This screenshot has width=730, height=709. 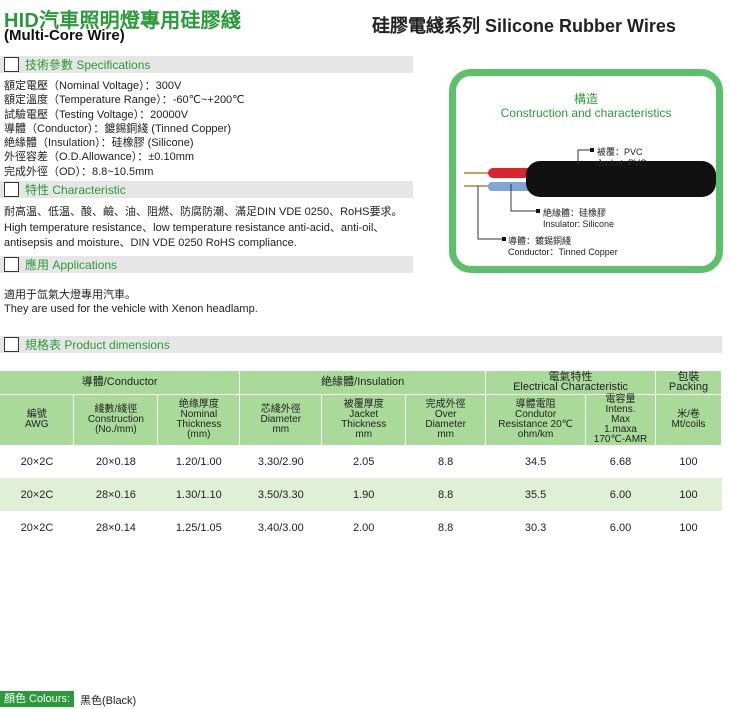 What do you see at coordinates (280, 461) in the screenshot?
I see `cell-diameter: 3.30/2.90` at bounding box center [280, 461].